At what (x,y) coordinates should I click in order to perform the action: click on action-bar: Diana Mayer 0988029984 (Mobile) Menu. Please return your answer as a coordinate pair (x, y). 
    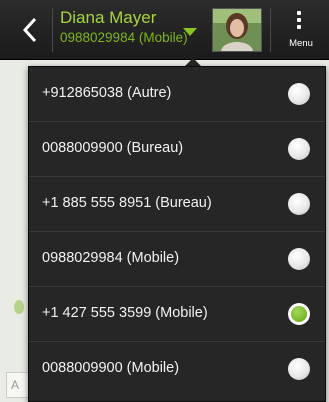
    Looking at the image, I should click on (164, 30).